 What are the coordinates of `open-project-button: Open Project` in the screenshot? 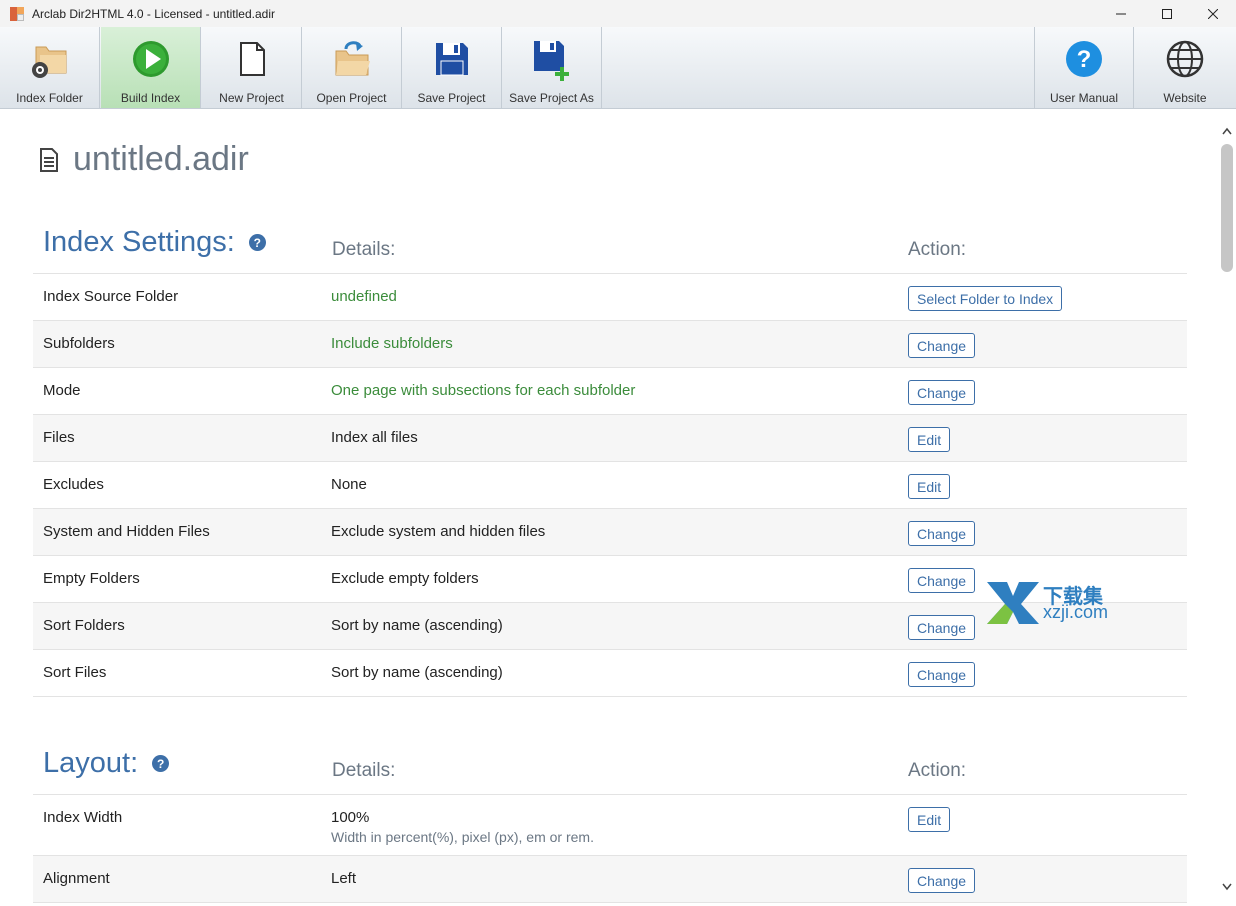 It's located at (352, 67).